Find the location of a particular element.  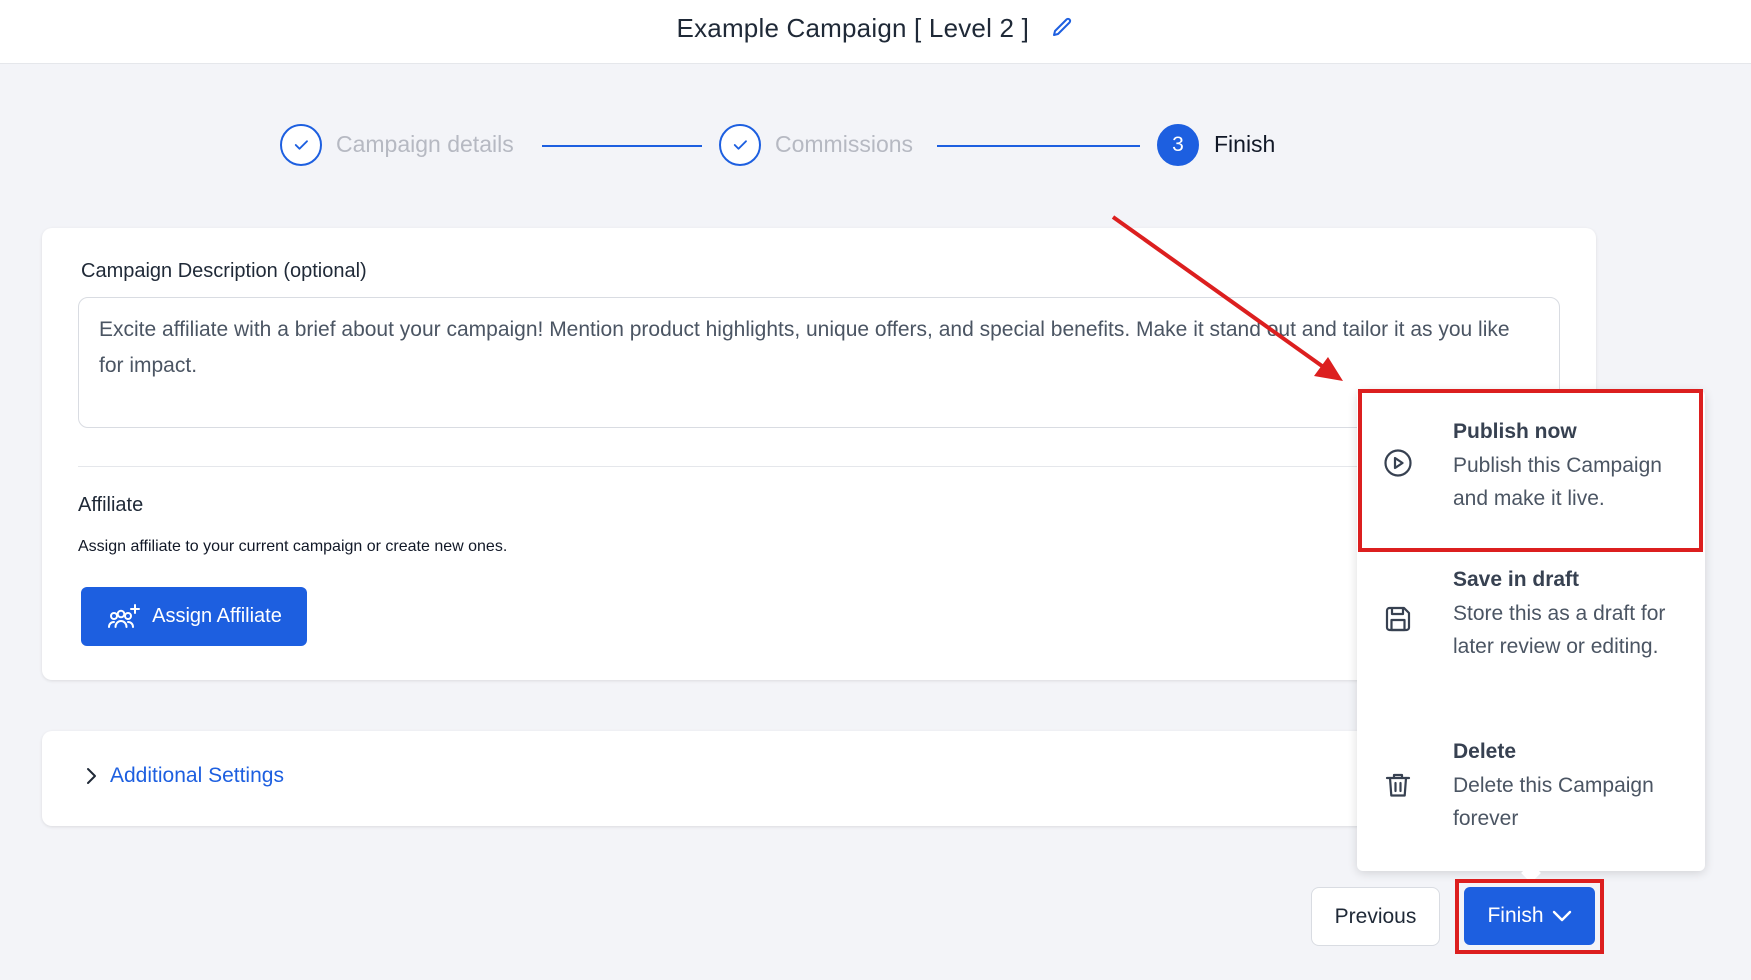

menu-item-delete: Delete Delete this Campaign forever is located at coordinates (1531, 795).